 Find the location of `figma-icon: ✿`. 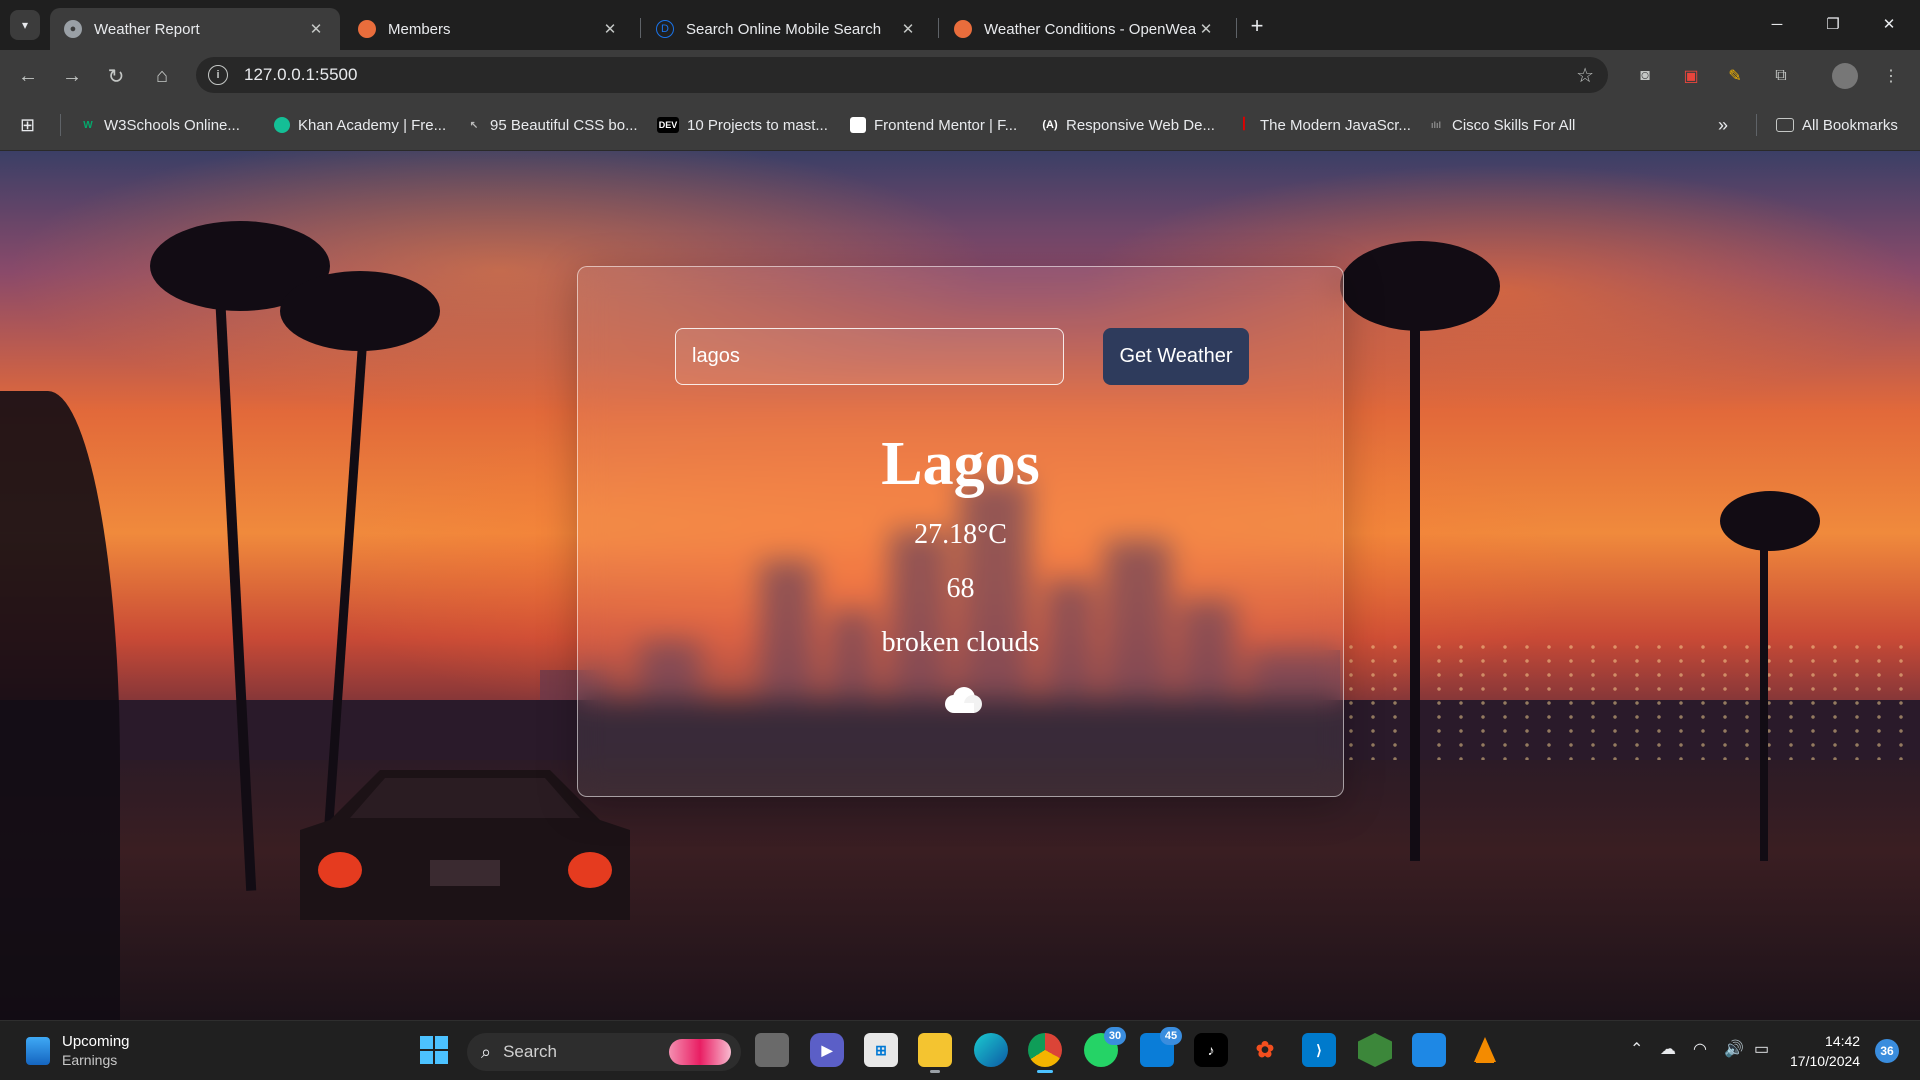

figma-icon: ✿ is located at coordinates (1265, 1050).